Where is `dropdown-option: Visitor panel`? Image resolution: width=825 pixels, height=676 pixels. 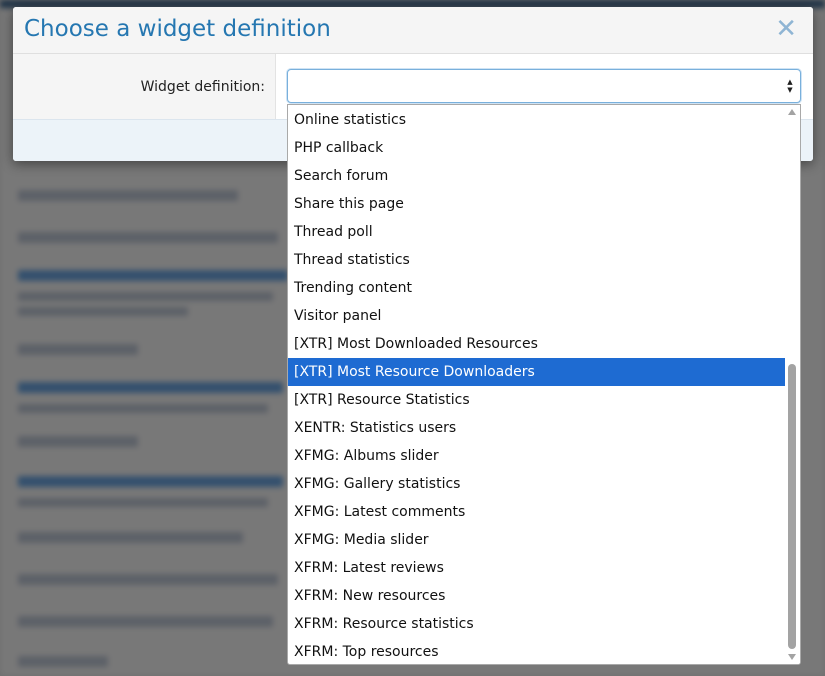 dropdown-option: Visitor panel is located at coordinates (537, 316).